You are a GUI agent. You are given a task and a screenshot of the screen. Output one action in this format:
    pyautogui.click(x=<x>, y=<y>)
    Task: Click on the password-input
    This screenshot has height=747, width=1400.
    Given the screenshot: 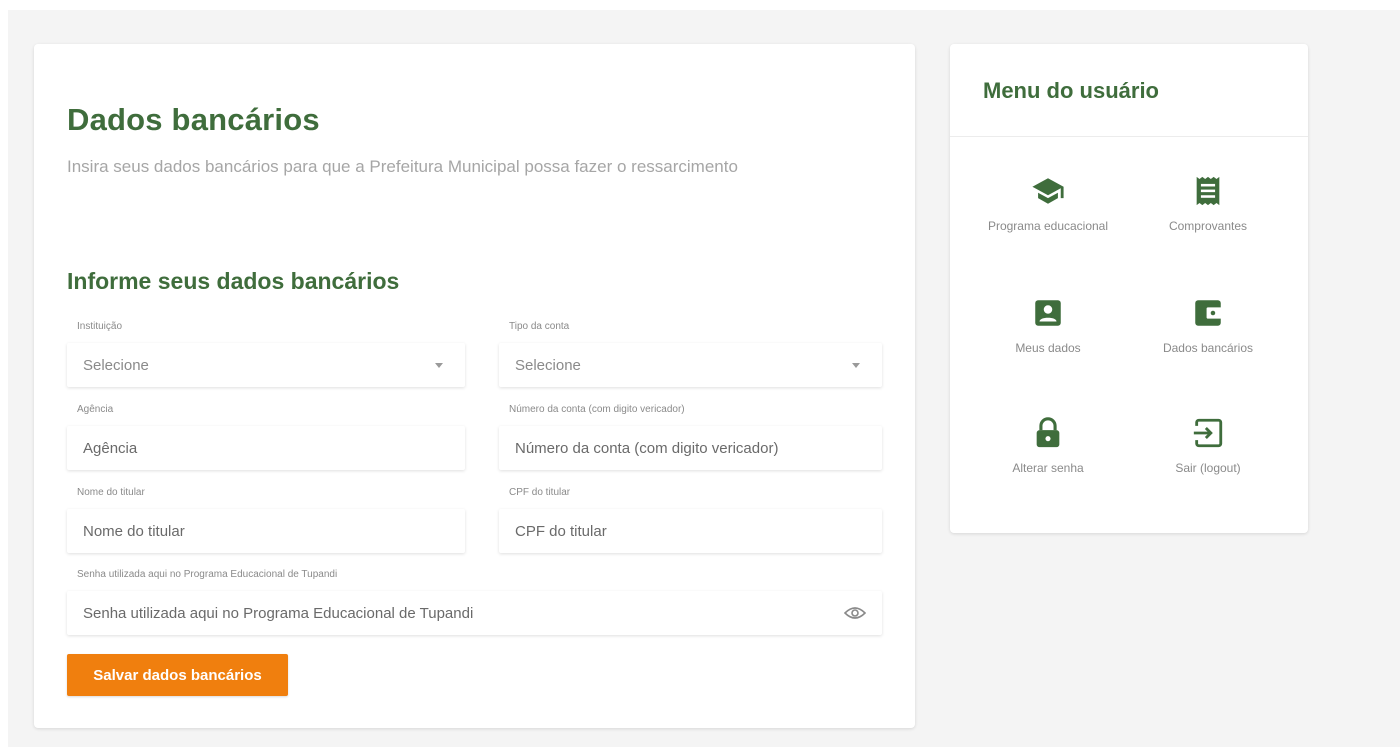 What is the action you would take?
    pyautogui.click(x=463, y=613)
    